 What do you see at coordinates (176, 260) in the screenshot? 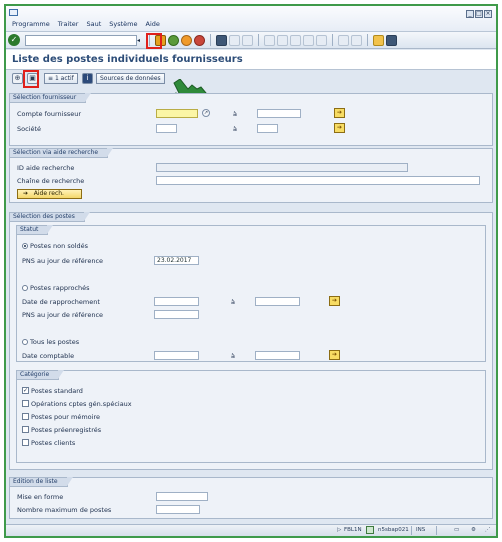
I see `input-open-key-date: 23.02.2017` at bounding box center [176, 260].